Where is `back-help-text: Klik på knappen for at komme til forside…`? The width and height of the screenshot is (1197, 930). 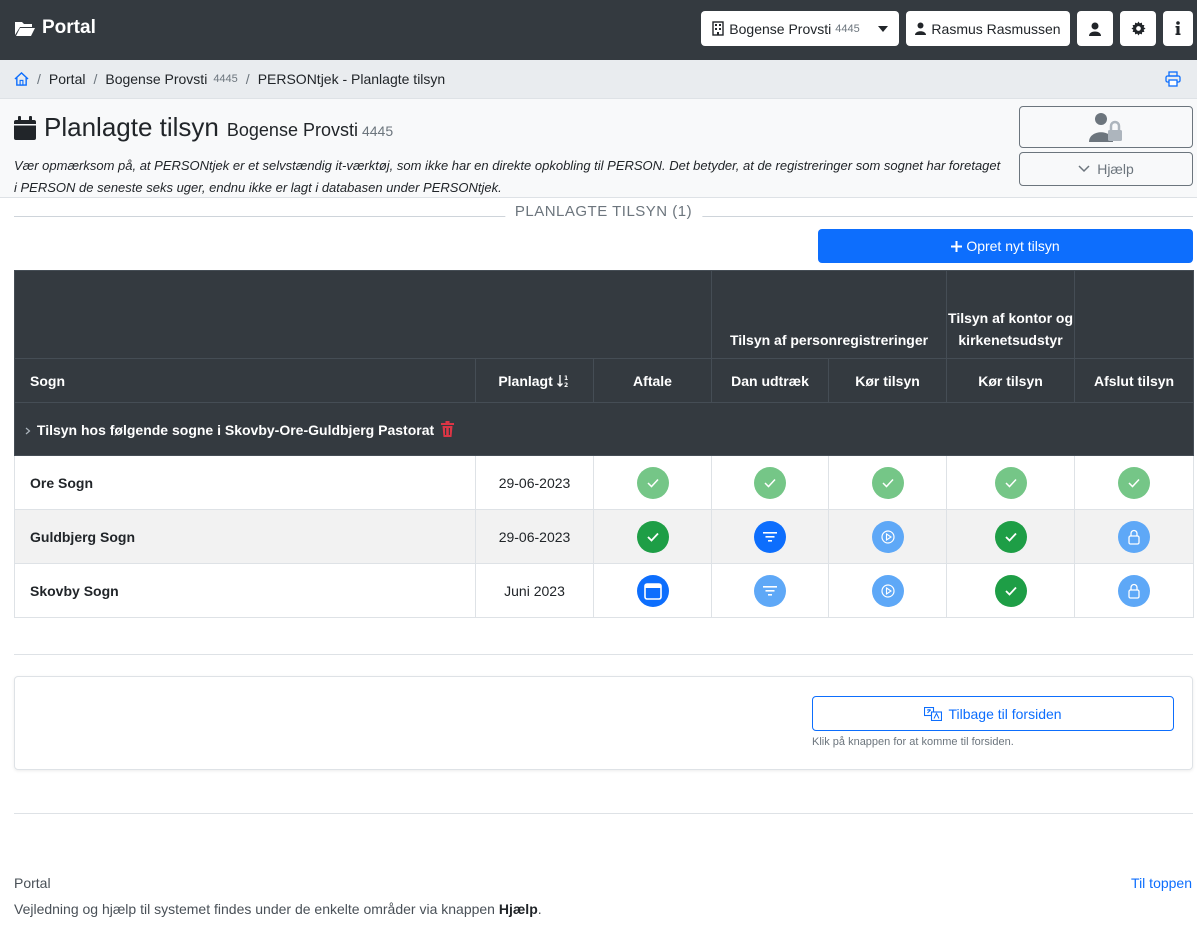
back-help-text: Klik på knappen for at komme til forside… is located at coordinates (913, 742).